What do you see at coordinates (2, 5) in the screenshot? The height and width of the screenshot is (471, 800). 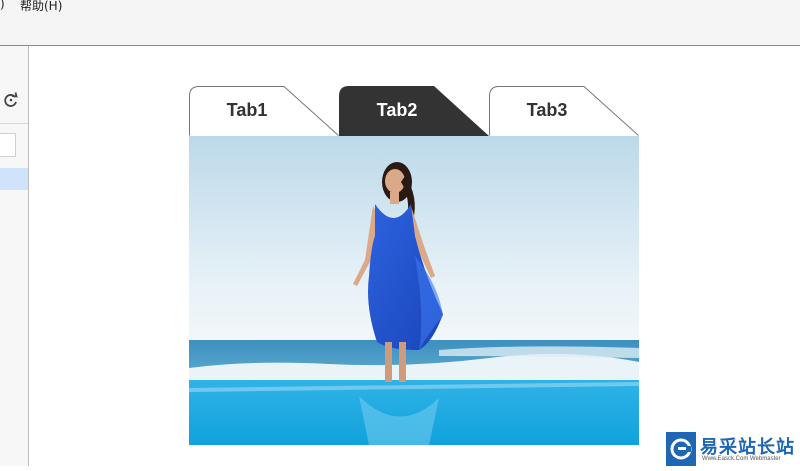 I see `menu-item-partial: )` at bounding box center [2, 5].